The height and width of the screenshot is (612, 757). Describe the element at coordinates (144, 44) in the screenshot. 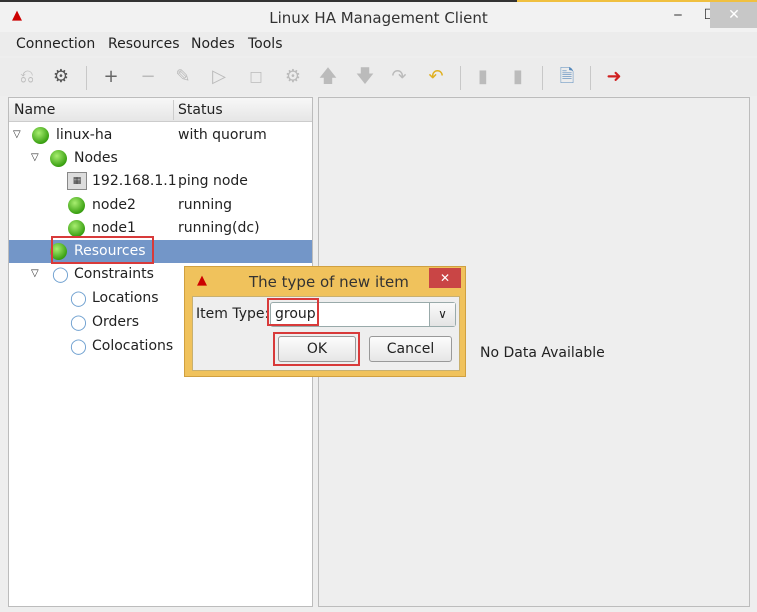

I see `menu-resources: Resources` at that location.